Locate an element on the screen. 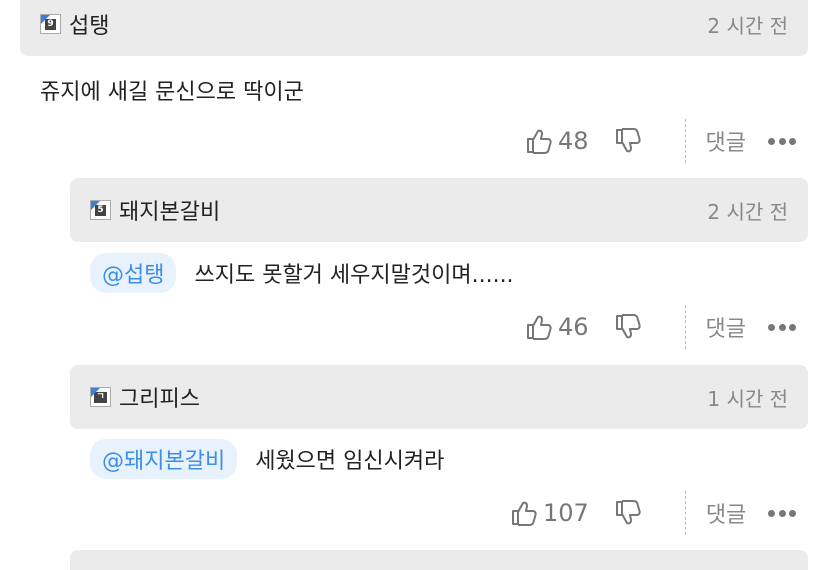  comment-header: 5 돼지본갈비 2 시간 전 is located at coordinates (439, 210).